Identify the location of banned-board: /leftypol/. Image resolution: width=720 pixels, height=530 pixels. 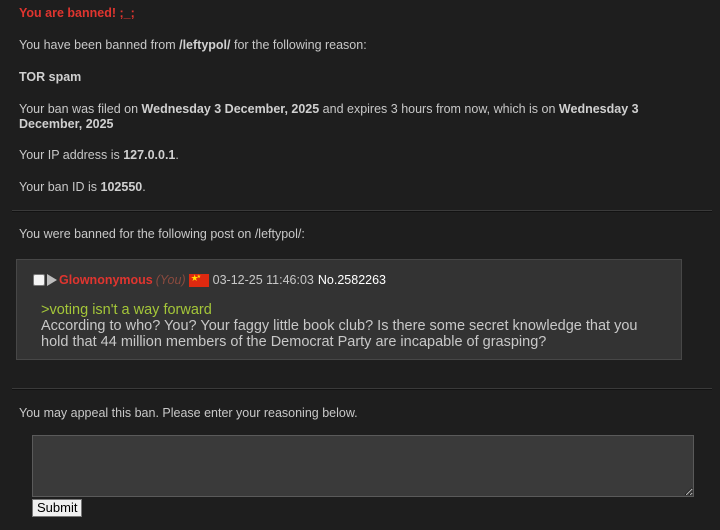
(205, 45).